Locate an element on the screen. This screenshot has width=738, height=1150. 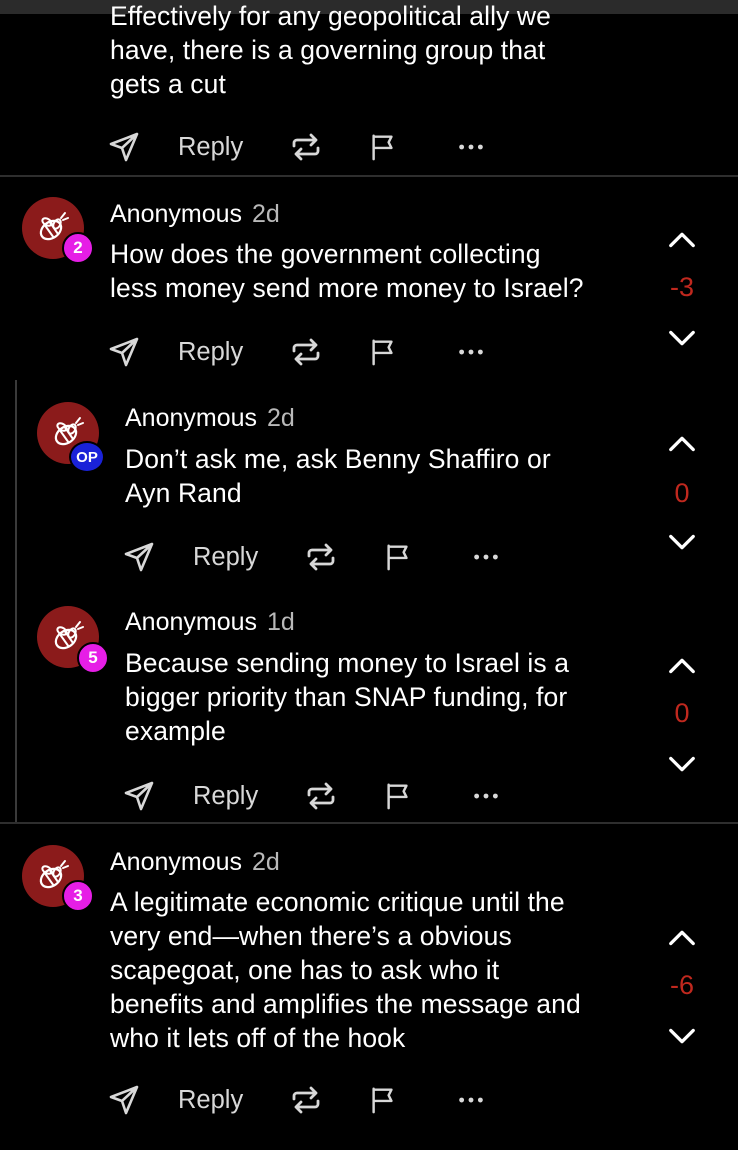
vote-score: -6 is located at coordinates (681, 985).